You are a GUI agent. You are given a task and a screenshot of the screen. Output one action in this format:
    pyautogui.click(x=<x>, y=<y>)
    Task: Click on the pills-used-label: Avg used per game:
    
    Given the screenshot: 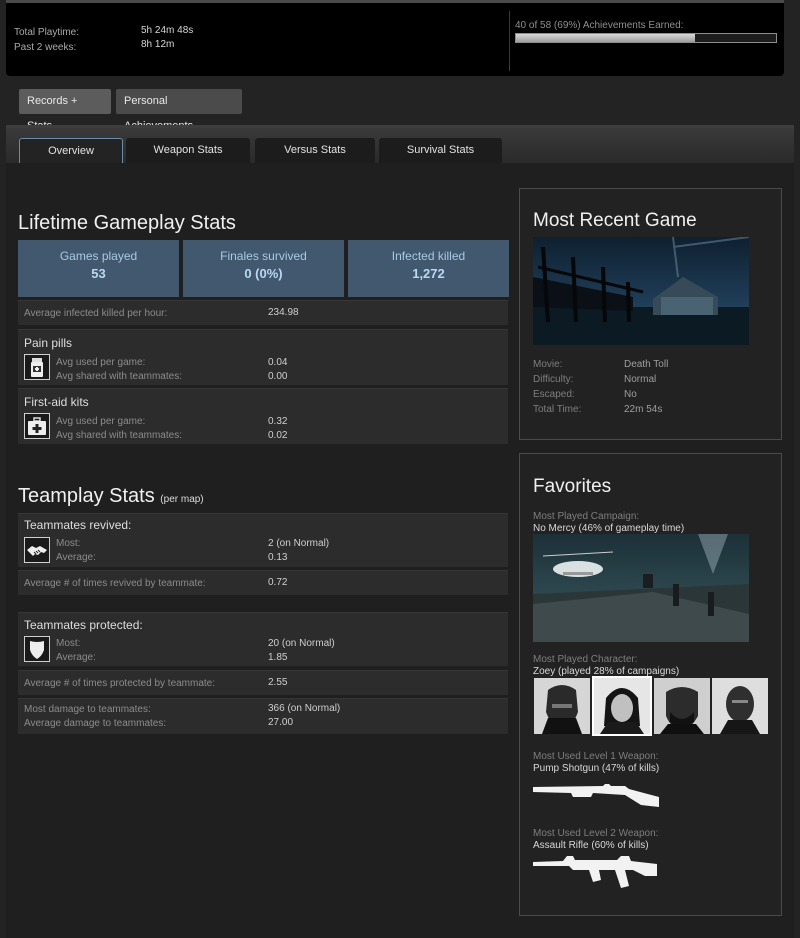 What is the action you would take?
    pyautogui.click(x=101, y=362)
    